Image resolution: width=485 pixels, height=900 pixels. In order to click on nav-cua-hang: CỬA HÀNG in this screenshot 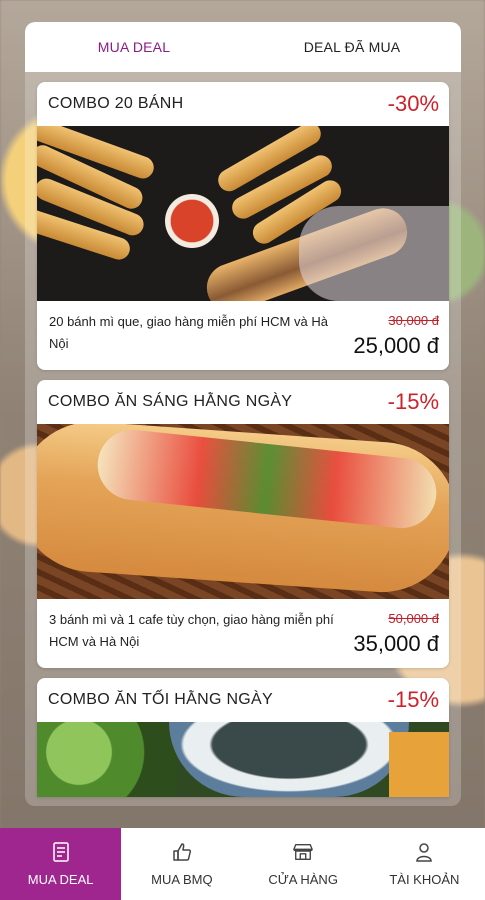, I will do `click(303, 864)`.